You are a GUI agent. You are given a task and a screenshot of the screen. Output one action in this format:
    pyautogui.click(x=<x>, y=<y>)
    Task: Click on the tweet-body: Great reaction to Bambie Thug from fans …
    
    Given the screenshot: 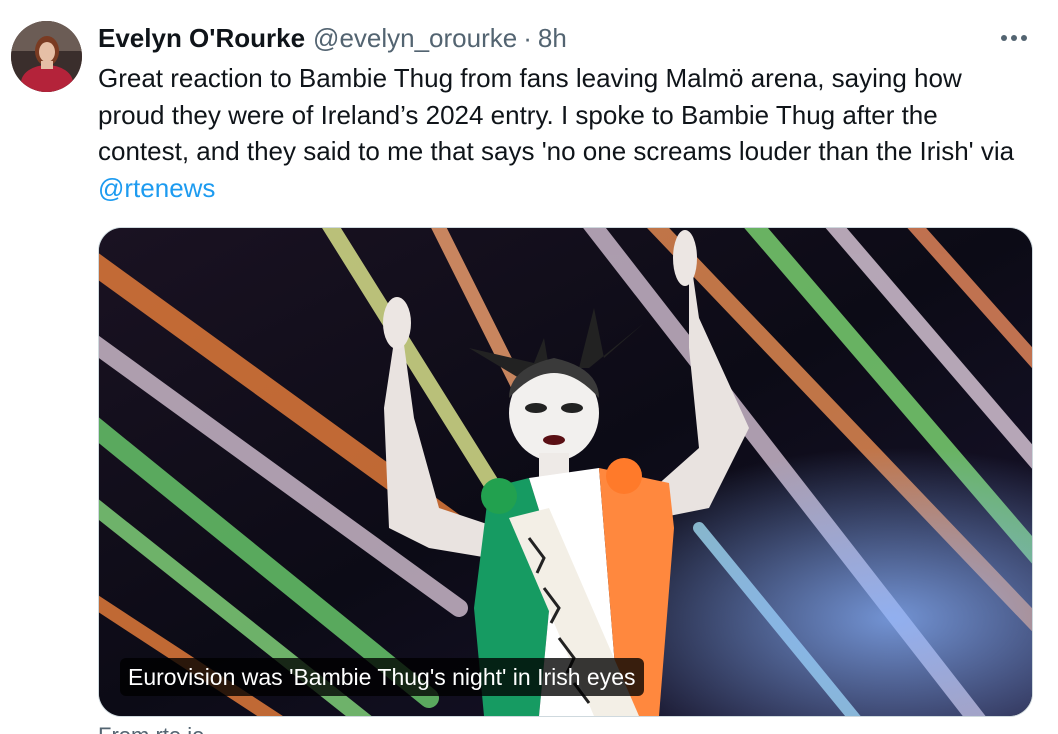 What is the action you would take?
    pyautogui.click(x=556, y=114)
    